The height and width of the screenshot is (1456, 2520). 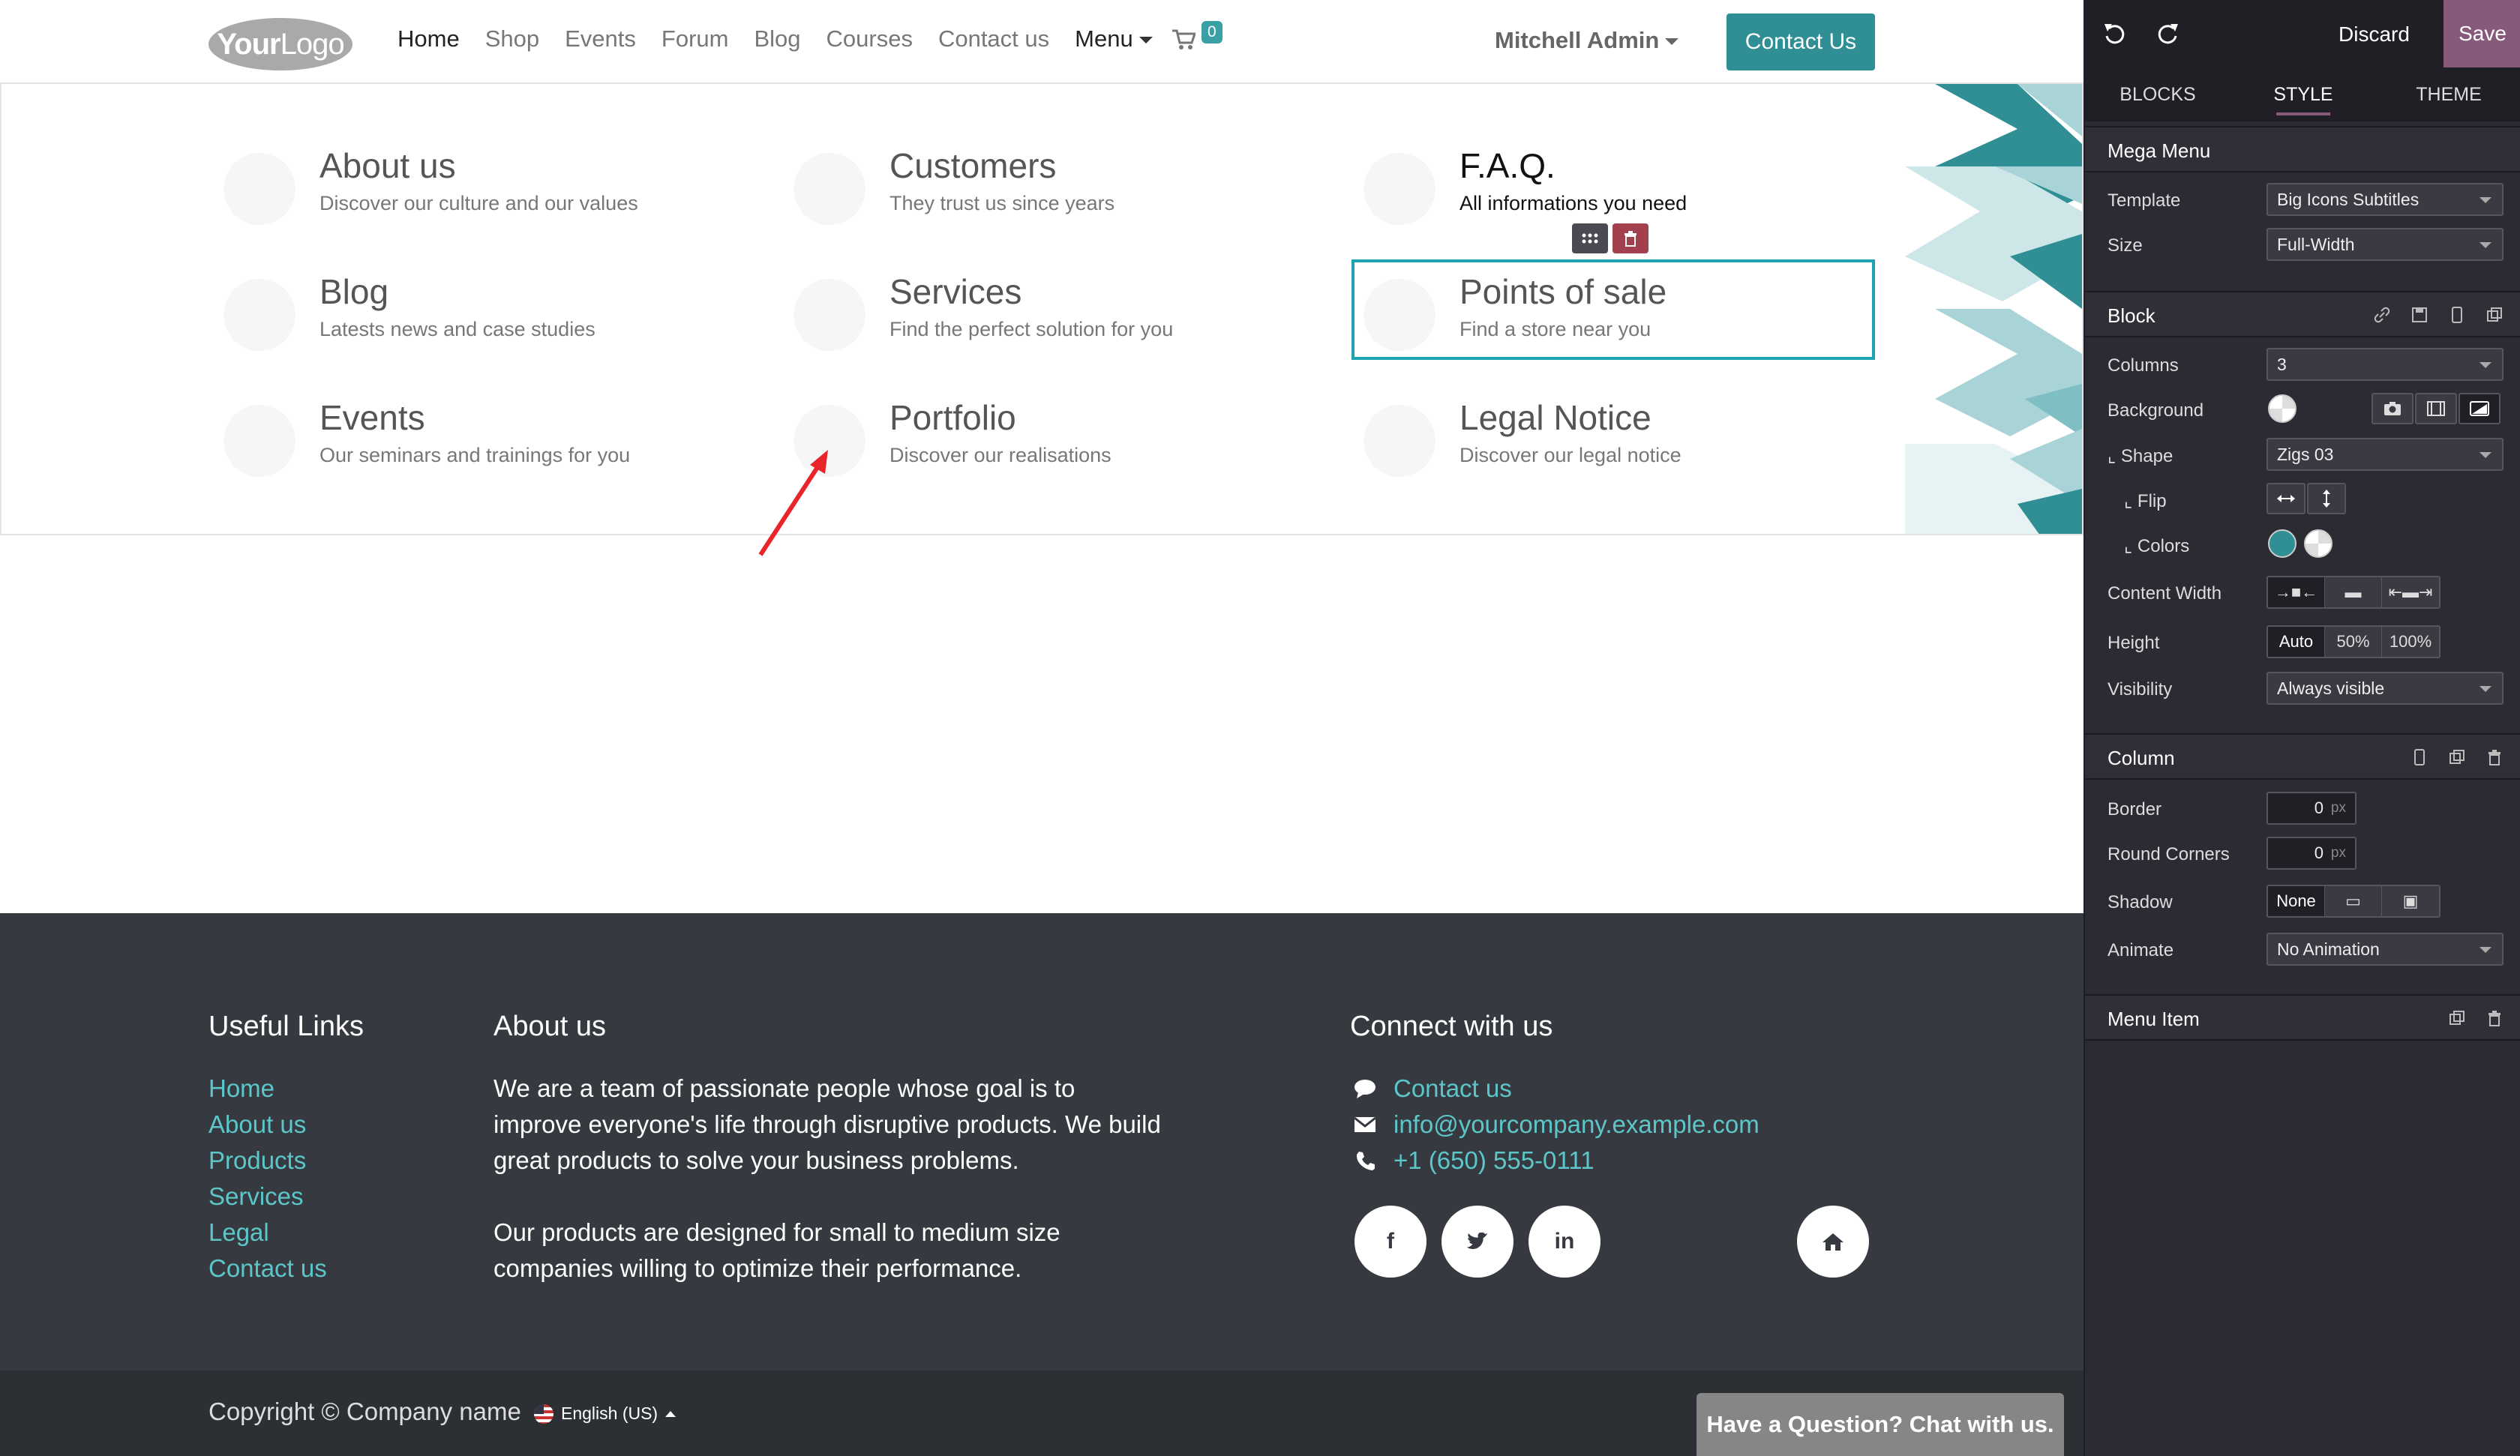 I want to click on section-title: Mega Menu, so click(x=2159, y=150).